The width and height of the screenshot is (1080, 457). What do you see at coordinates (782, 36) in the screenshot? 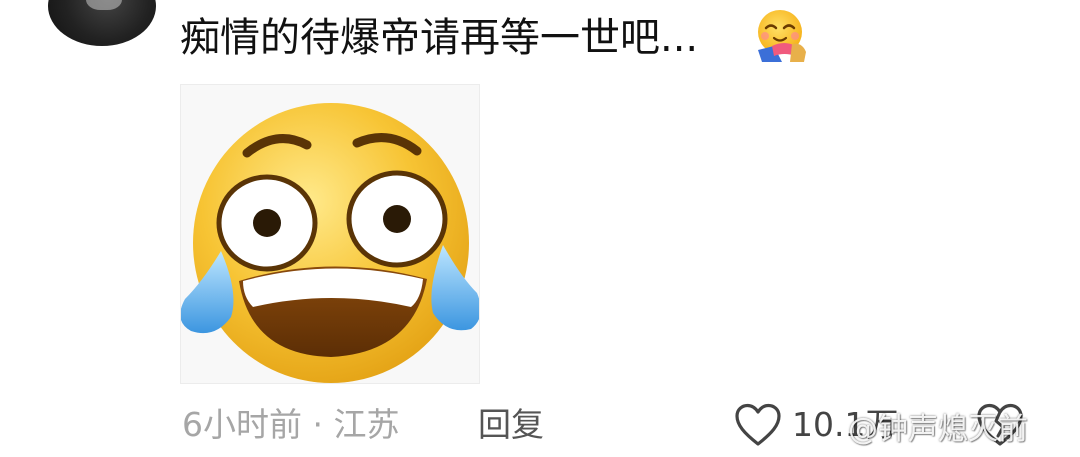
I see `smiling-face-hugging-icon` at bounding box center [782, 36].